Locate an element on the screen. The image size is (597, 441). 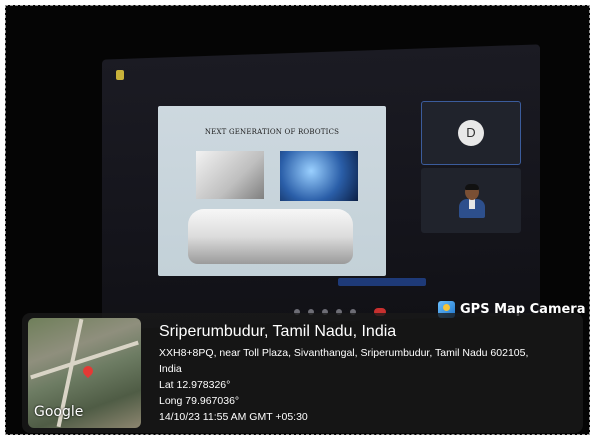
participant-video-person is located at coordinates (472, 201).